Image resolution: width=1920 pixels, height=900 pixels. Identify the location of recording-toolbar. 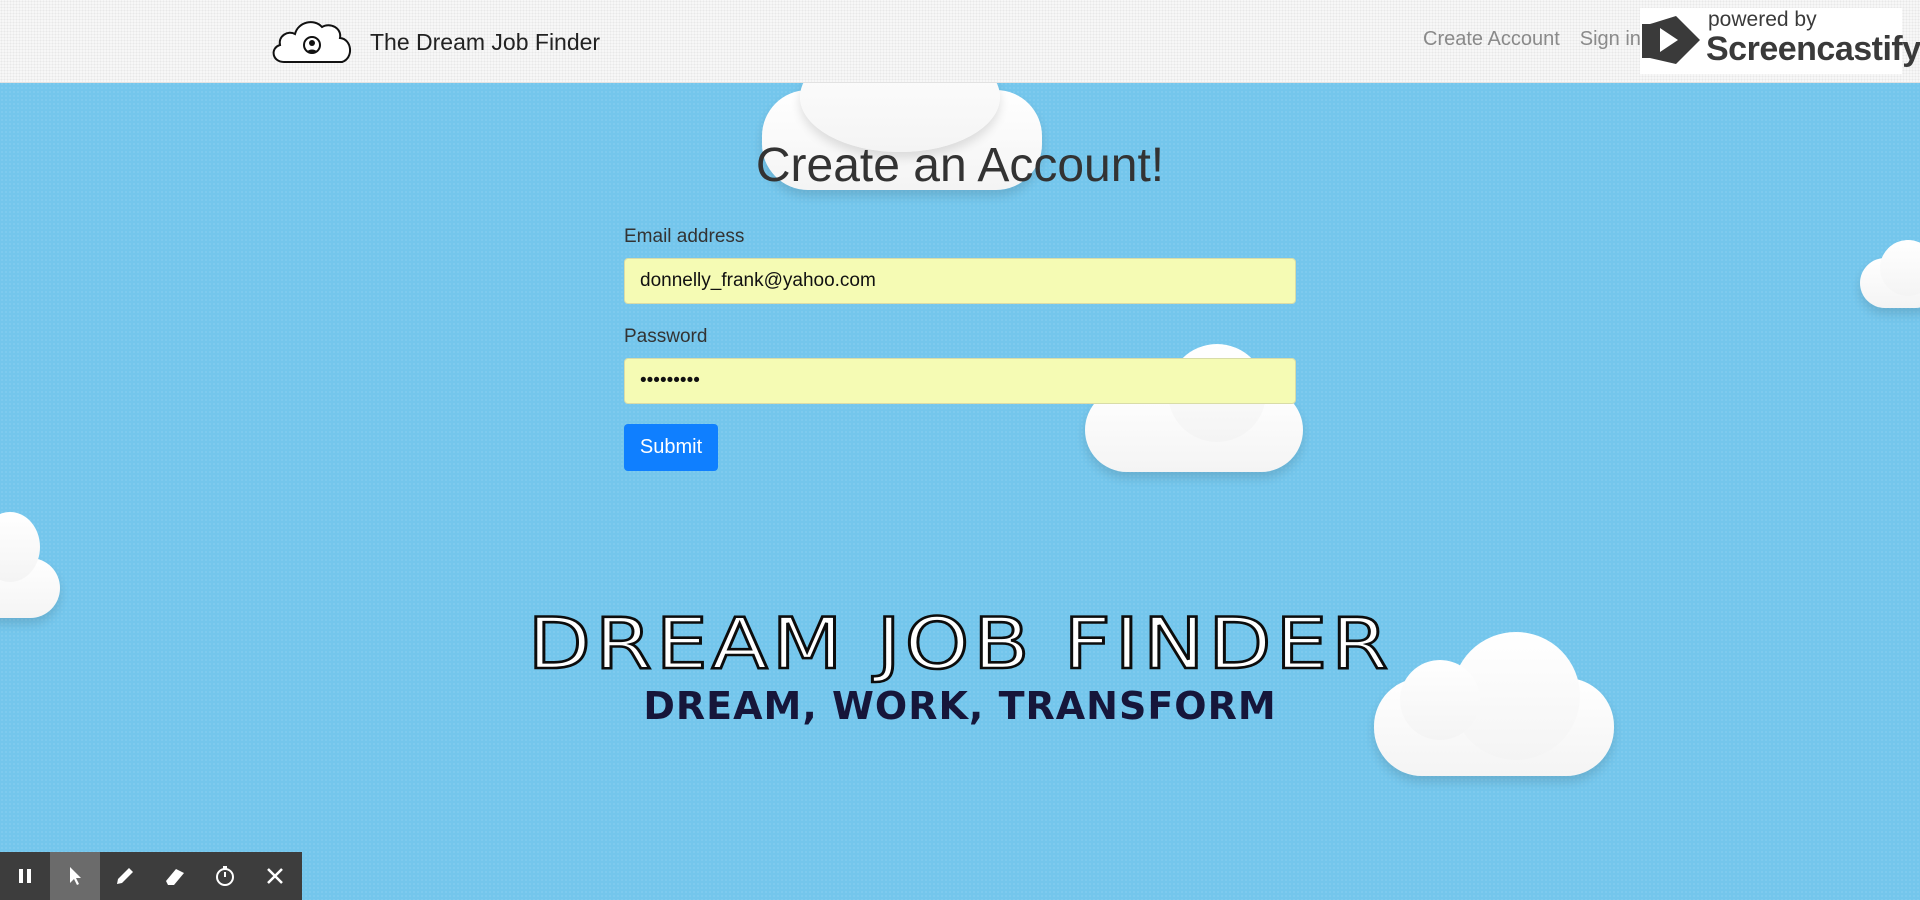
(151, 876).